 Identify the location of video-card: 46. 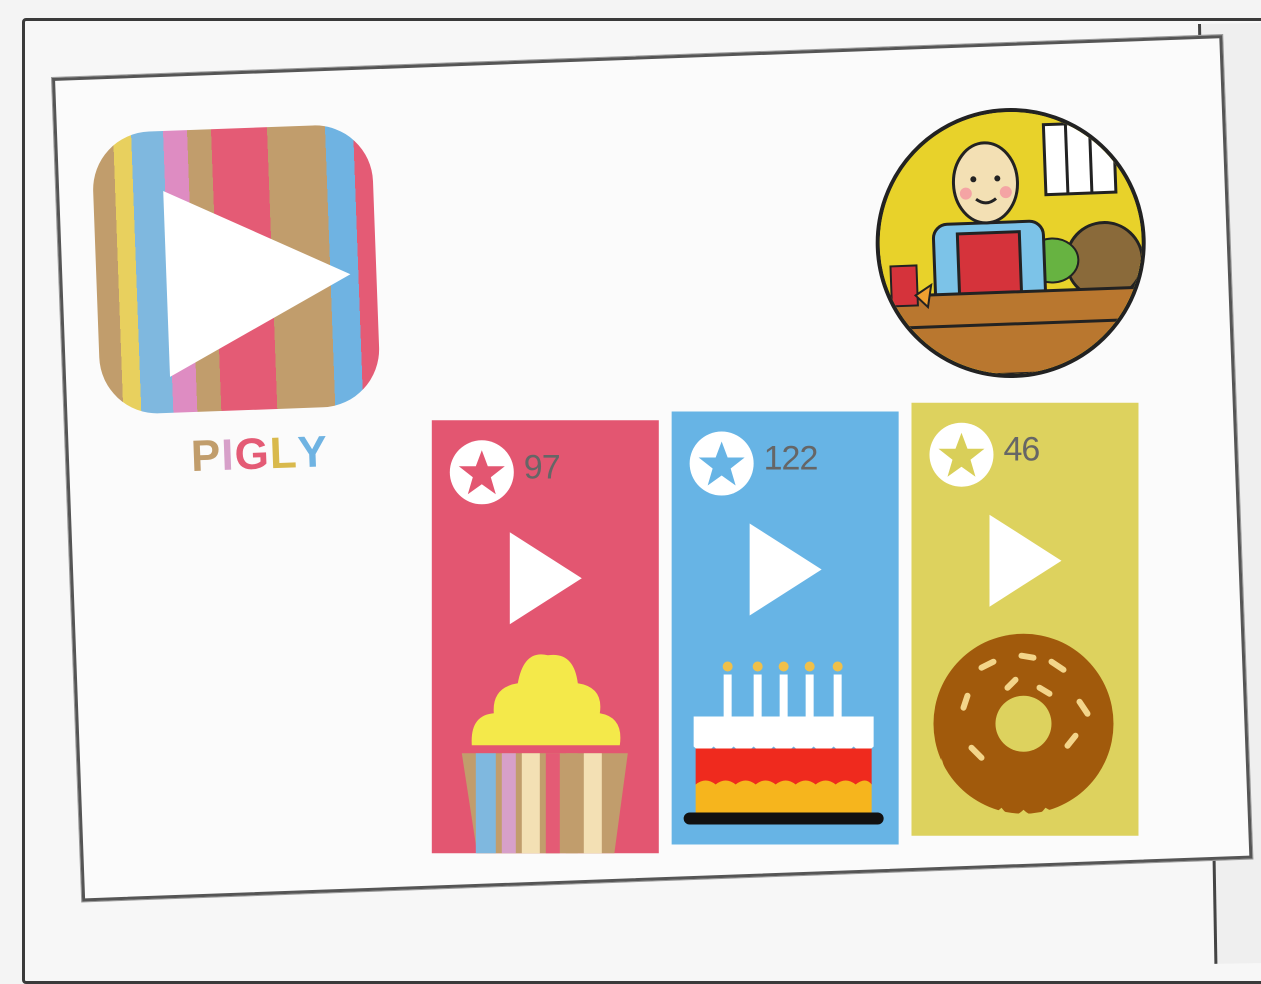
(1025, 619).